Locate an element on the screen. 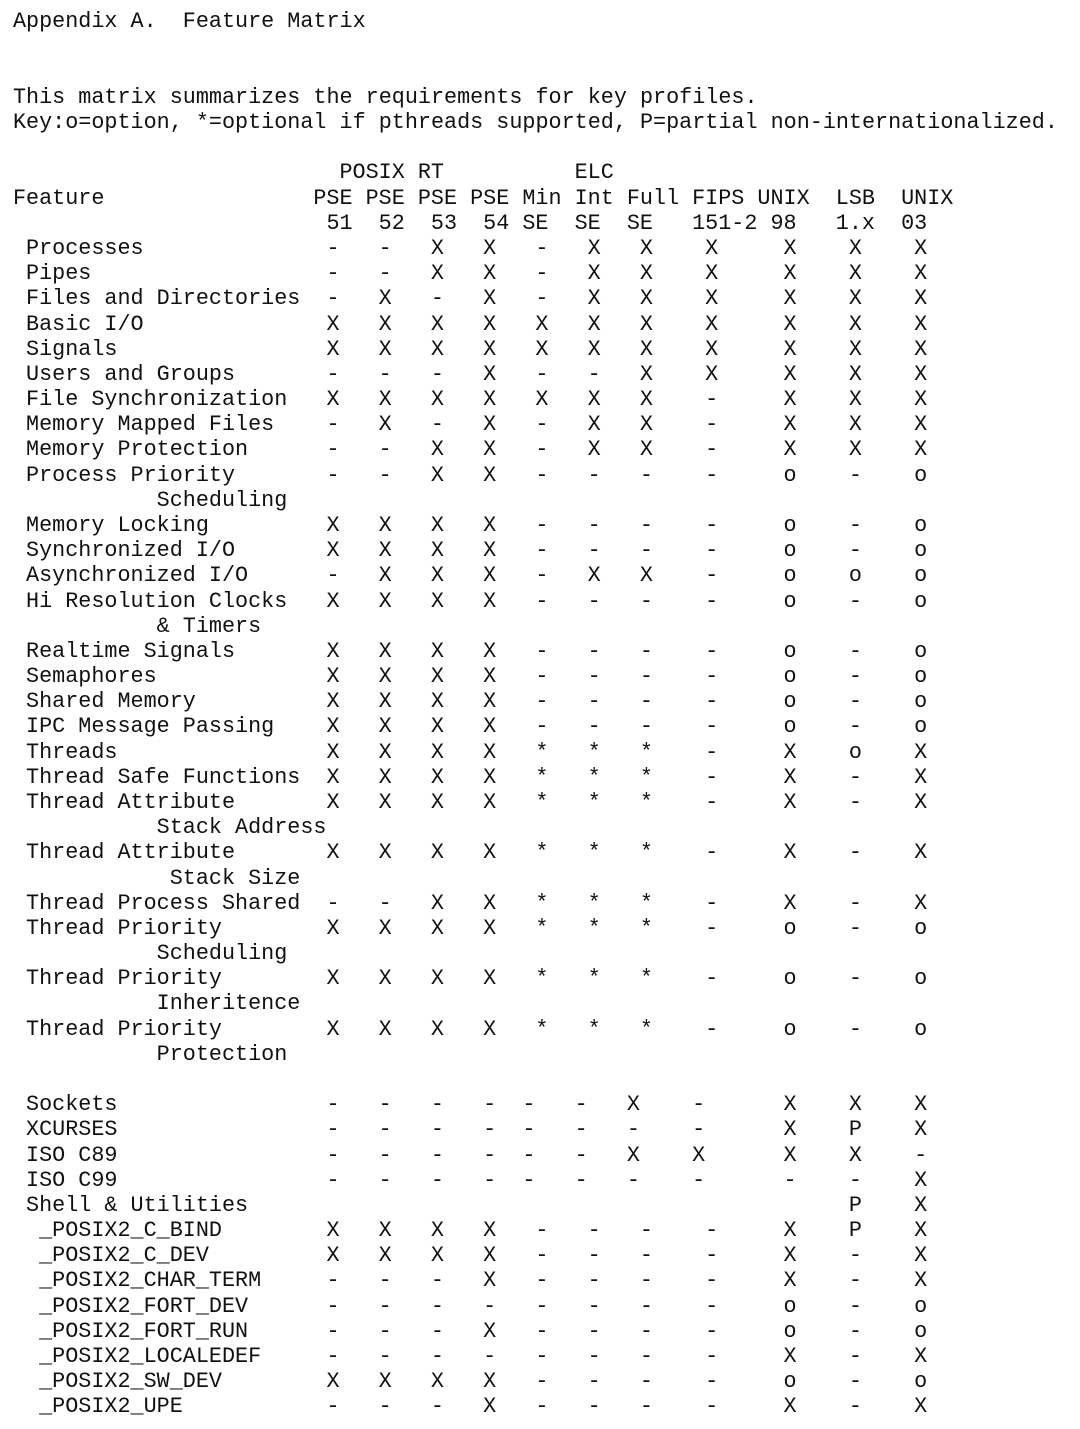 Image resolution: width=1080 pixels, height=1429 pixels. feature-name-continuation: & Timers is located at coordinates (209, 626).